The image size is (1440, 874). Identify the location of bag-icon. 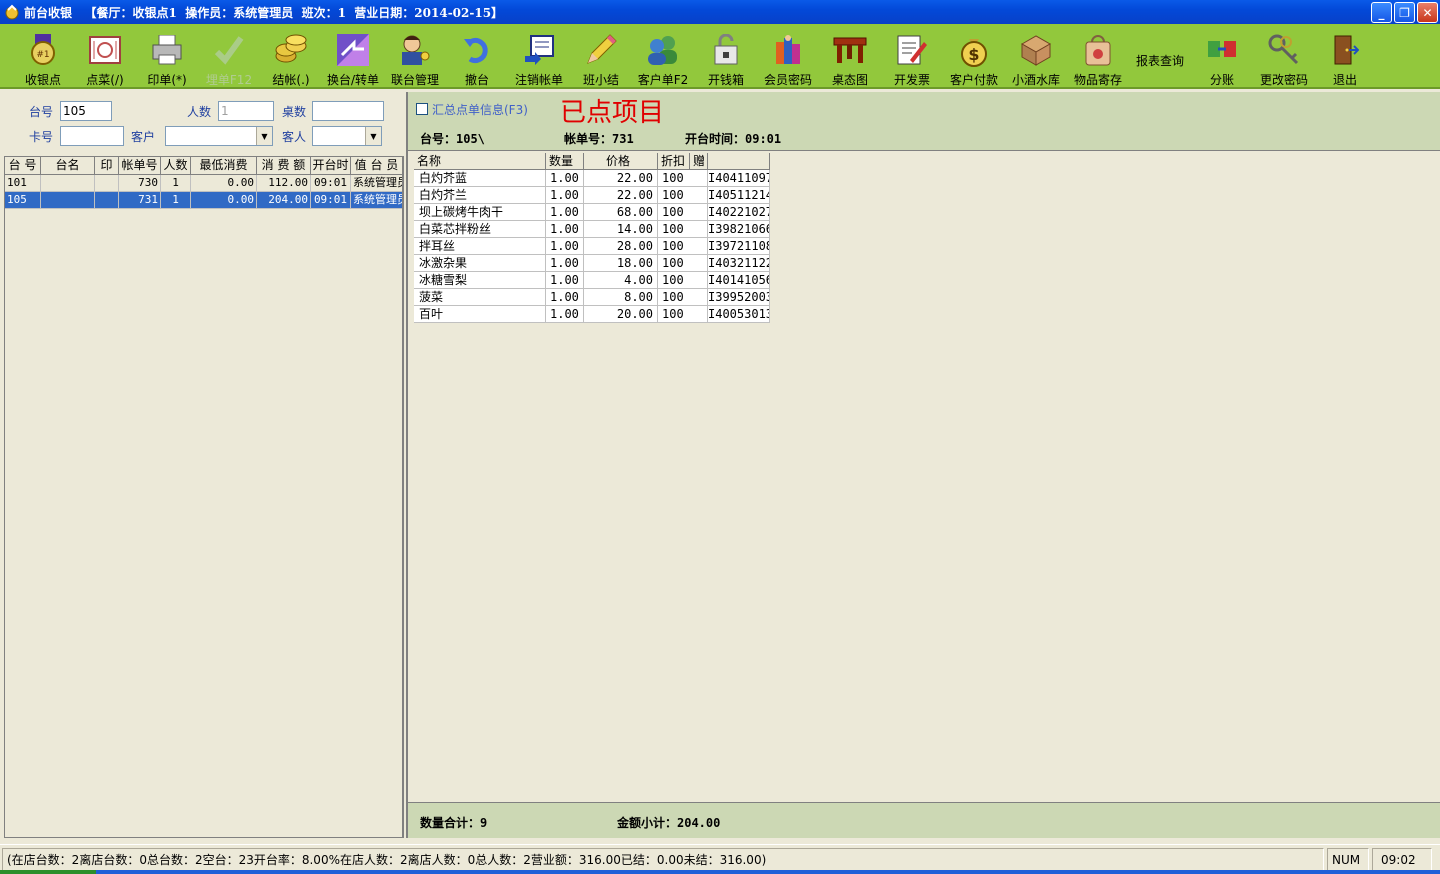
(1098, 49).